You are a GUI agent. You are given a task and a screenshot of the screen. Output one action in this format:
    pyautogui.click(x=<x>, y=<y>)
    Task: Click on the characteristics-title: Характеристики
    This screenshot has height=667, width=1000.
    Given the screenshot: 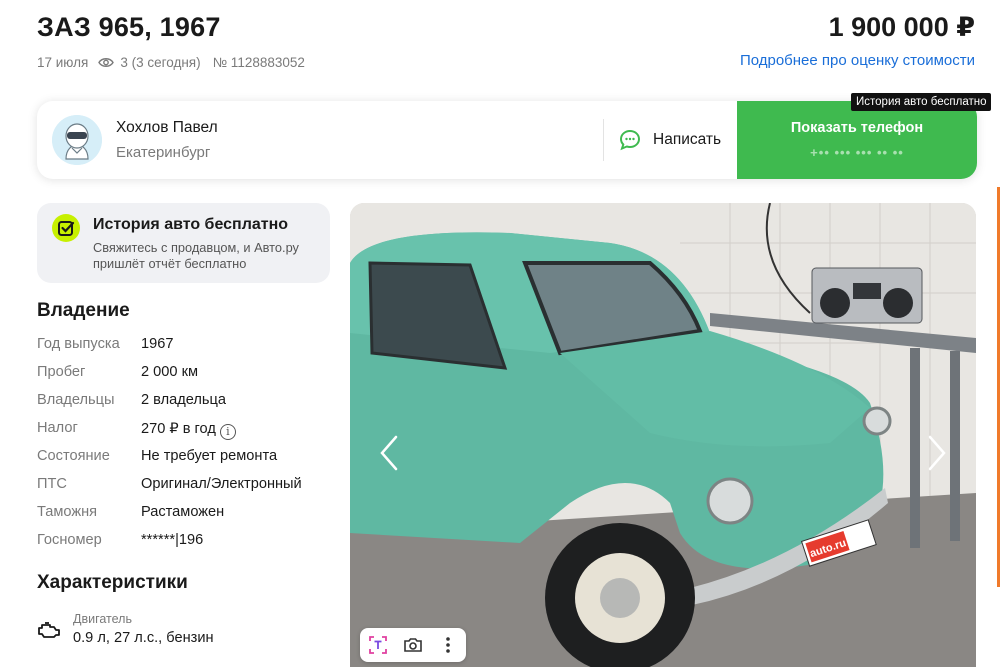 What is the action you would take?
    pyautogui.click(x=112, y=582)
    